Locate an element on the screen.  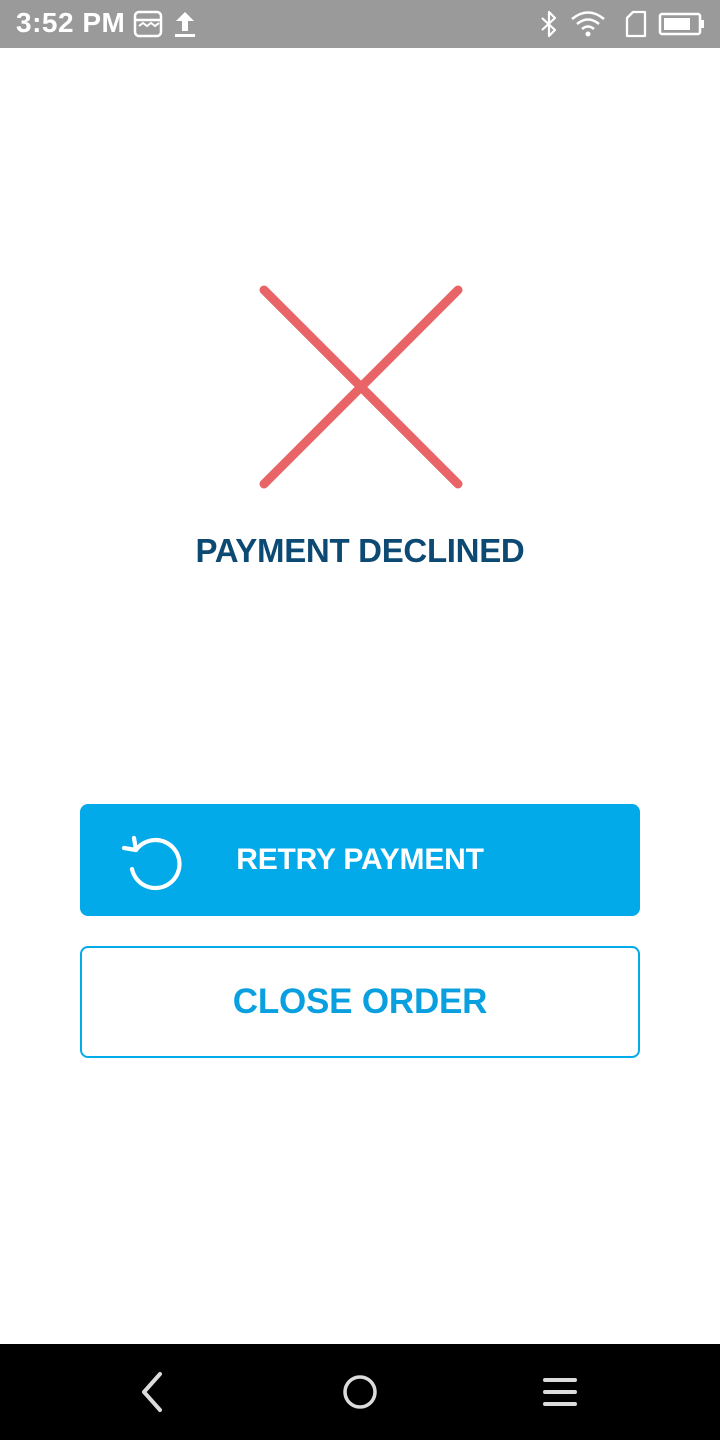
upload-icon is located at coordinates (185, 24).